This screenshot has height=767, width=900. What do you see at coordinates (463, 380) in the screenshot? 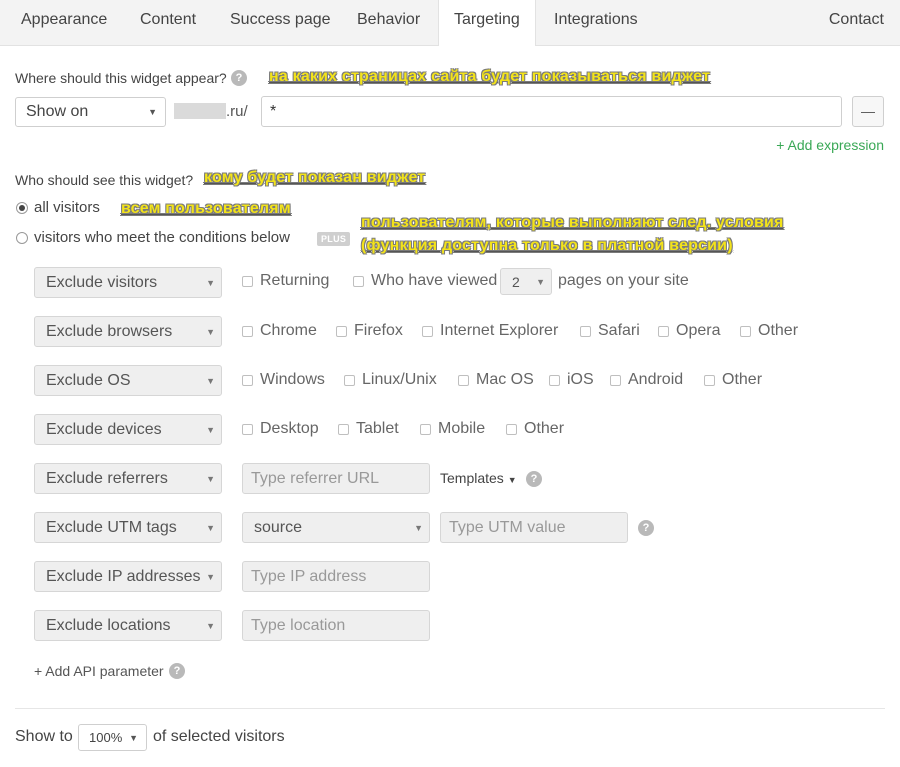
I see `macos-checkbox` at bounding box center [463, 380].